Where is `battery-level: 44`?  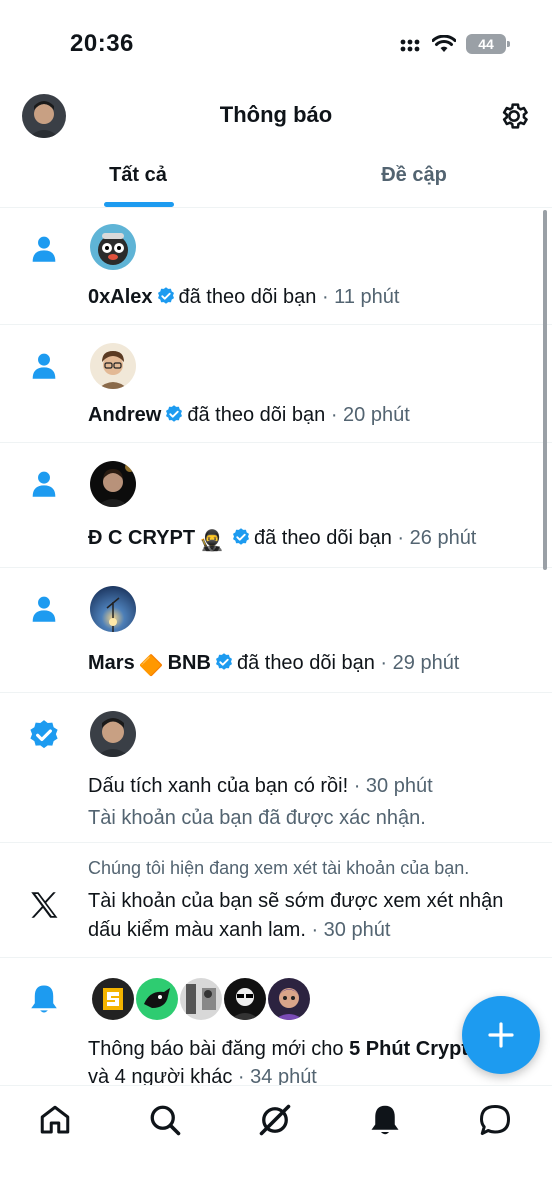
battery-level: 44 is located at coordinates (486, 44).